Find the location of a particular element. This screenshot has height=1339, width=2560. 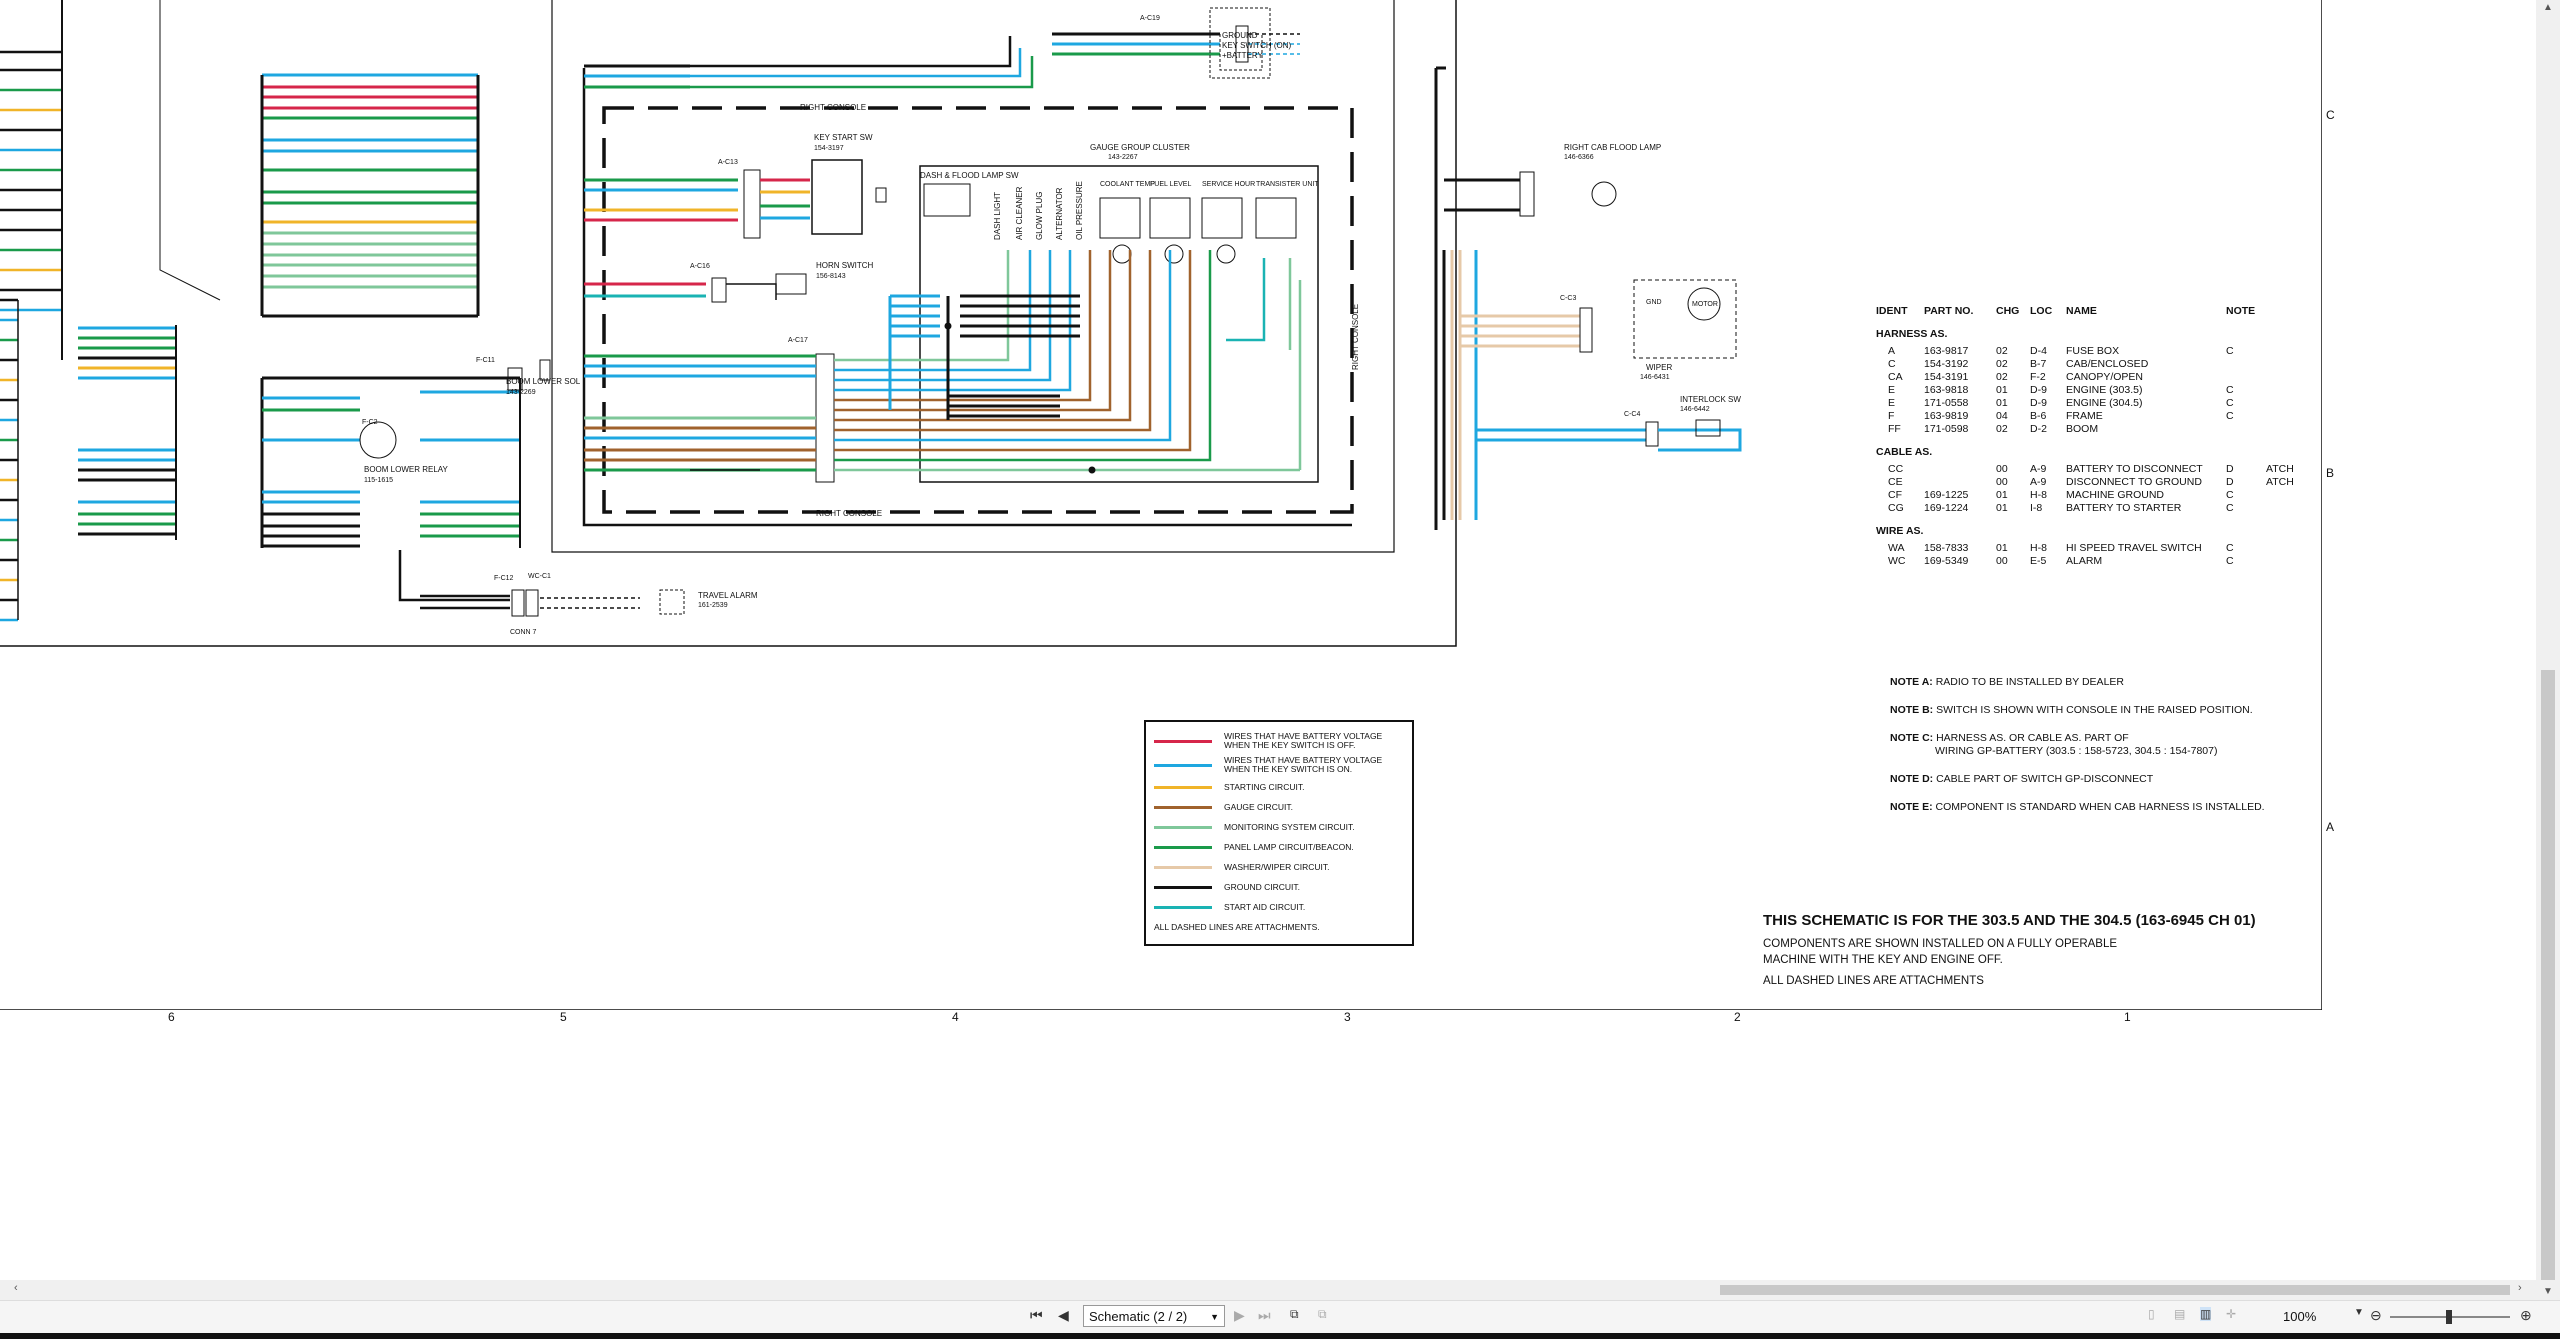

info-cell-part: 154-3192 is located at coordinates (1946, 364).